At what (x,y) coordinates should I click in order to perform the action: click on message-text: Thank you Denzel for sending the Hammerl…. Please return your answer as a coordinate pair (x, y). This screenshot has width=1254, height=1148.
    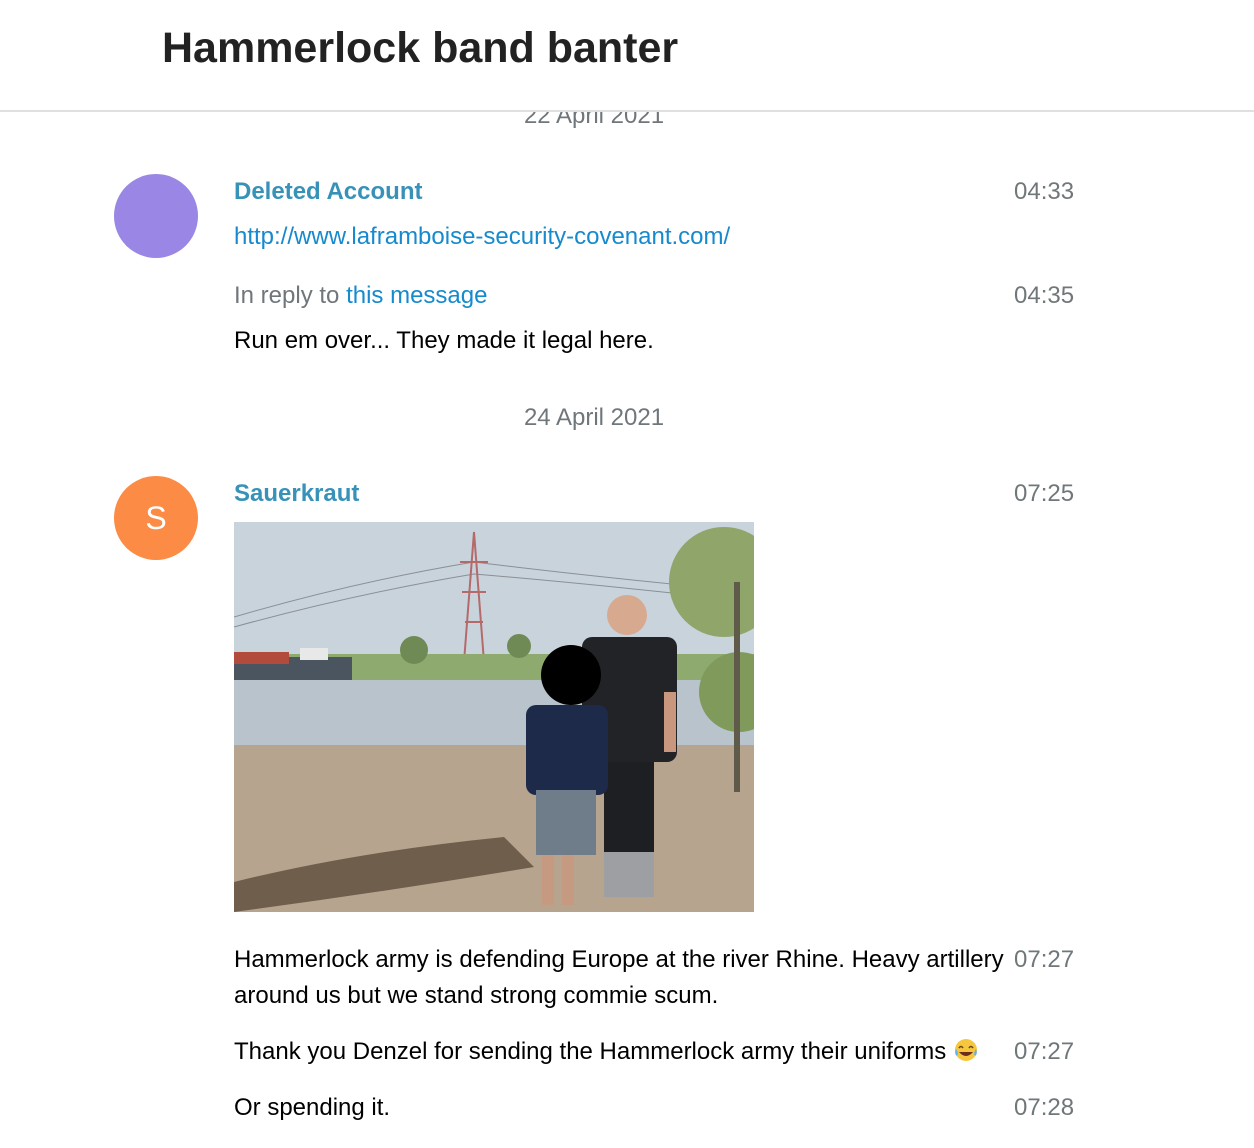
    Looking at the image, I should click on (590, 1051).